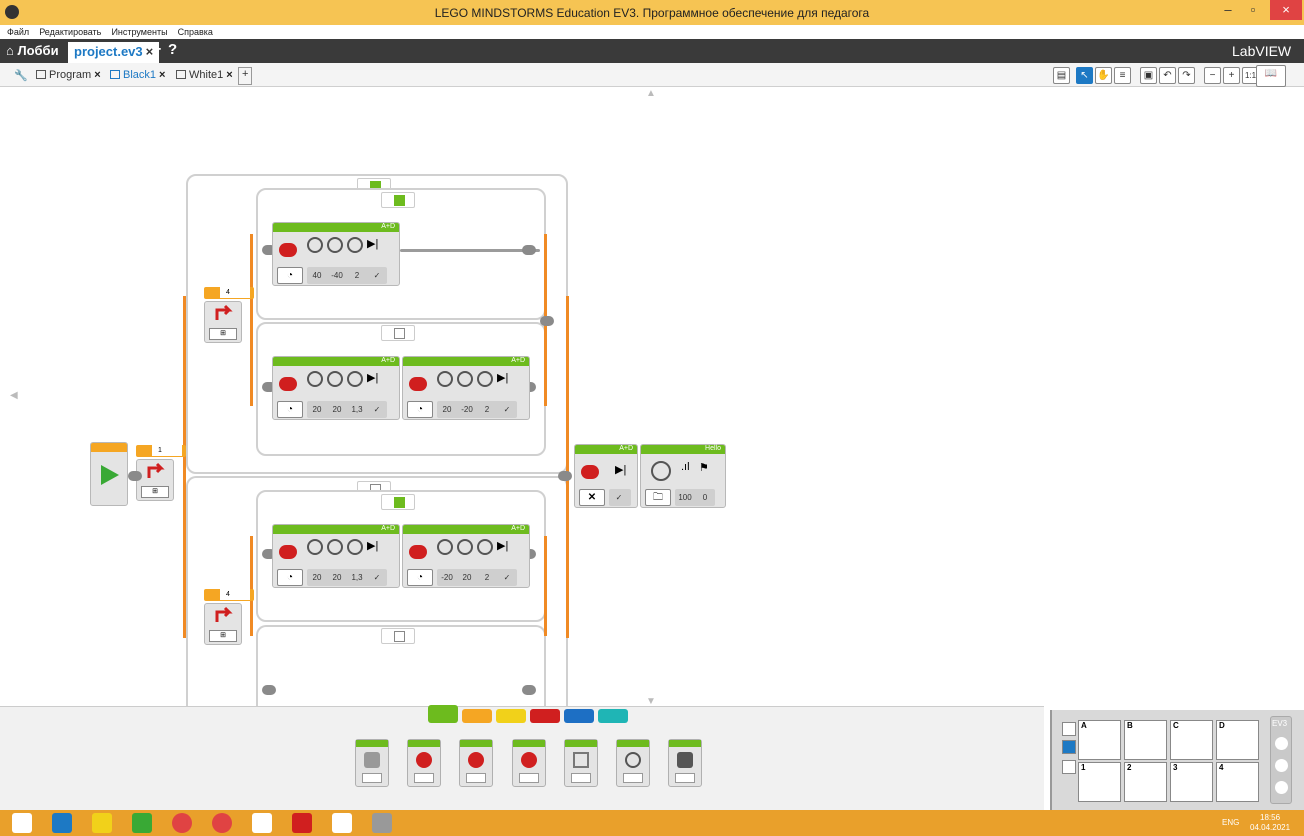  Describe the element at coordinates (685, 763) in the screenshot. I see `palette-brick-light` at that location.